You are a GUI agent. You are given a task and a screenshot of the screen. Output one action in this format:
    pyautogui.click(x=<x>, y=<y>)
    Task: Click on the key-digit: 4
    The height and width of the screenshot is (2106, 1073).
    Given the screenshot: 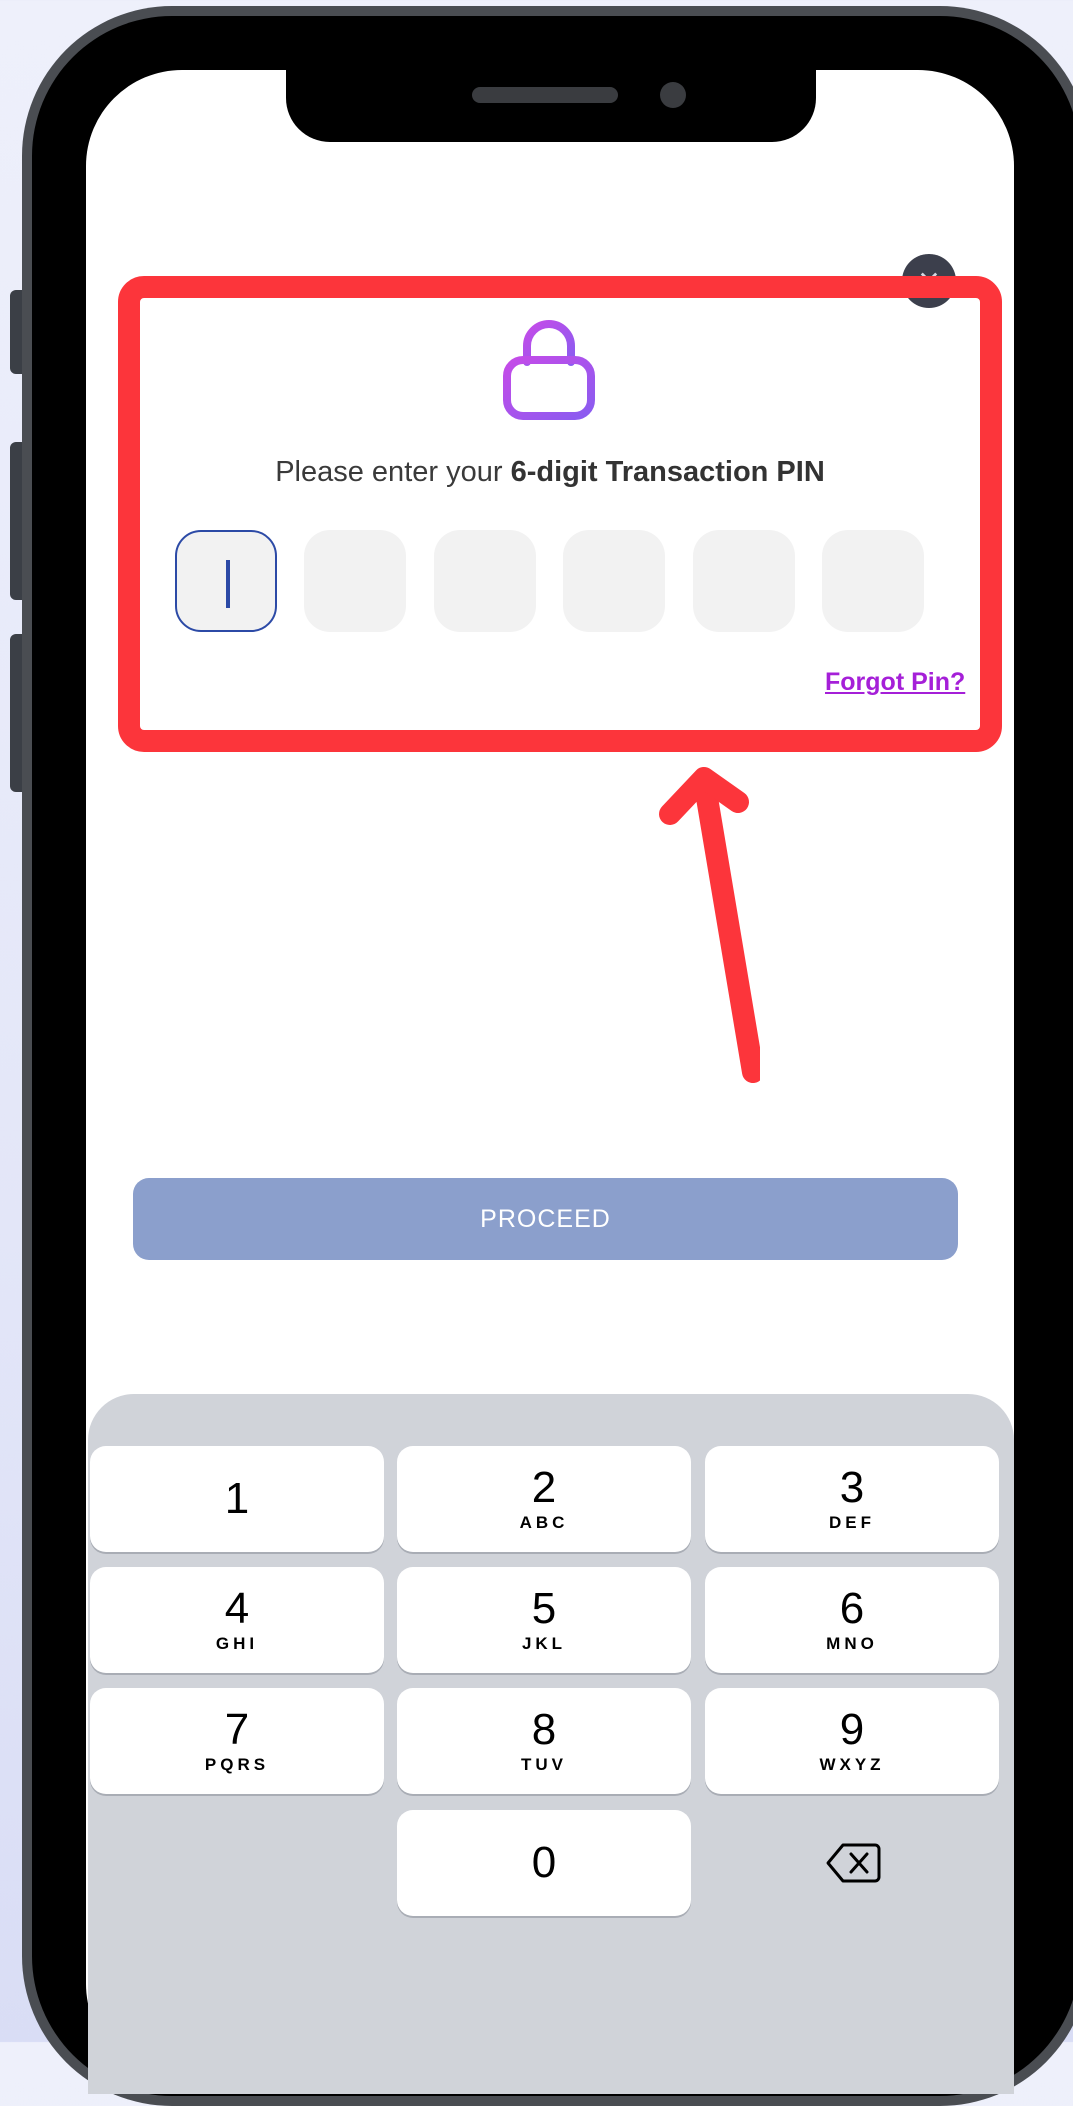 What is the action you would take?
    pyautogui.click(x=237, y=1608)
    